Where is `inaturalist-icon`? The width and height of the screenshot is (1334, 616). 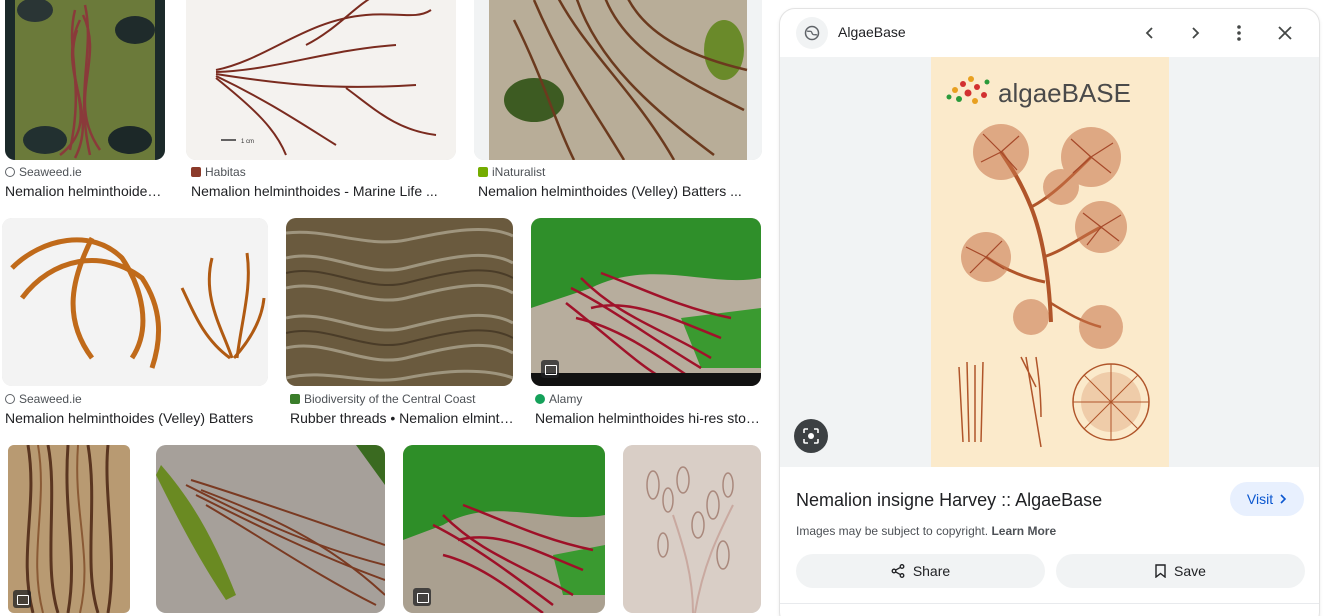 inaturalist-icon is located at coordinates (483, 172).